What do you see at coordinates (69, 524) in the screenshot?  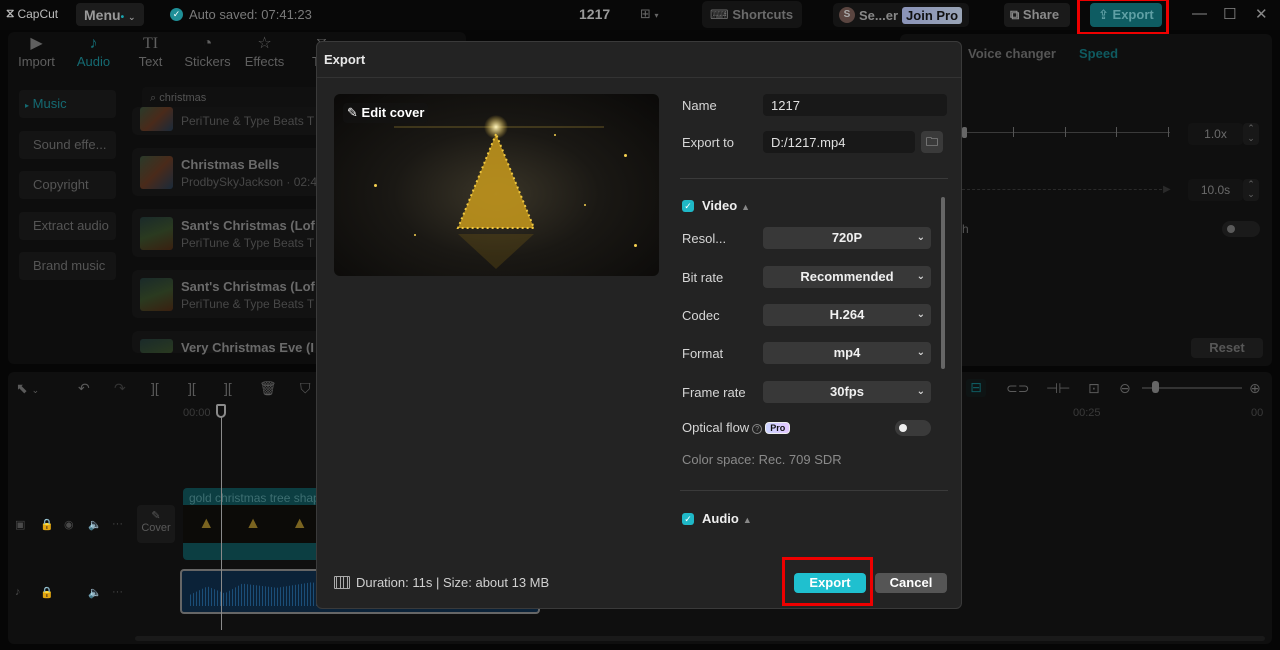 I see `eye-icon: ◉` at bounding box center [69, 524].